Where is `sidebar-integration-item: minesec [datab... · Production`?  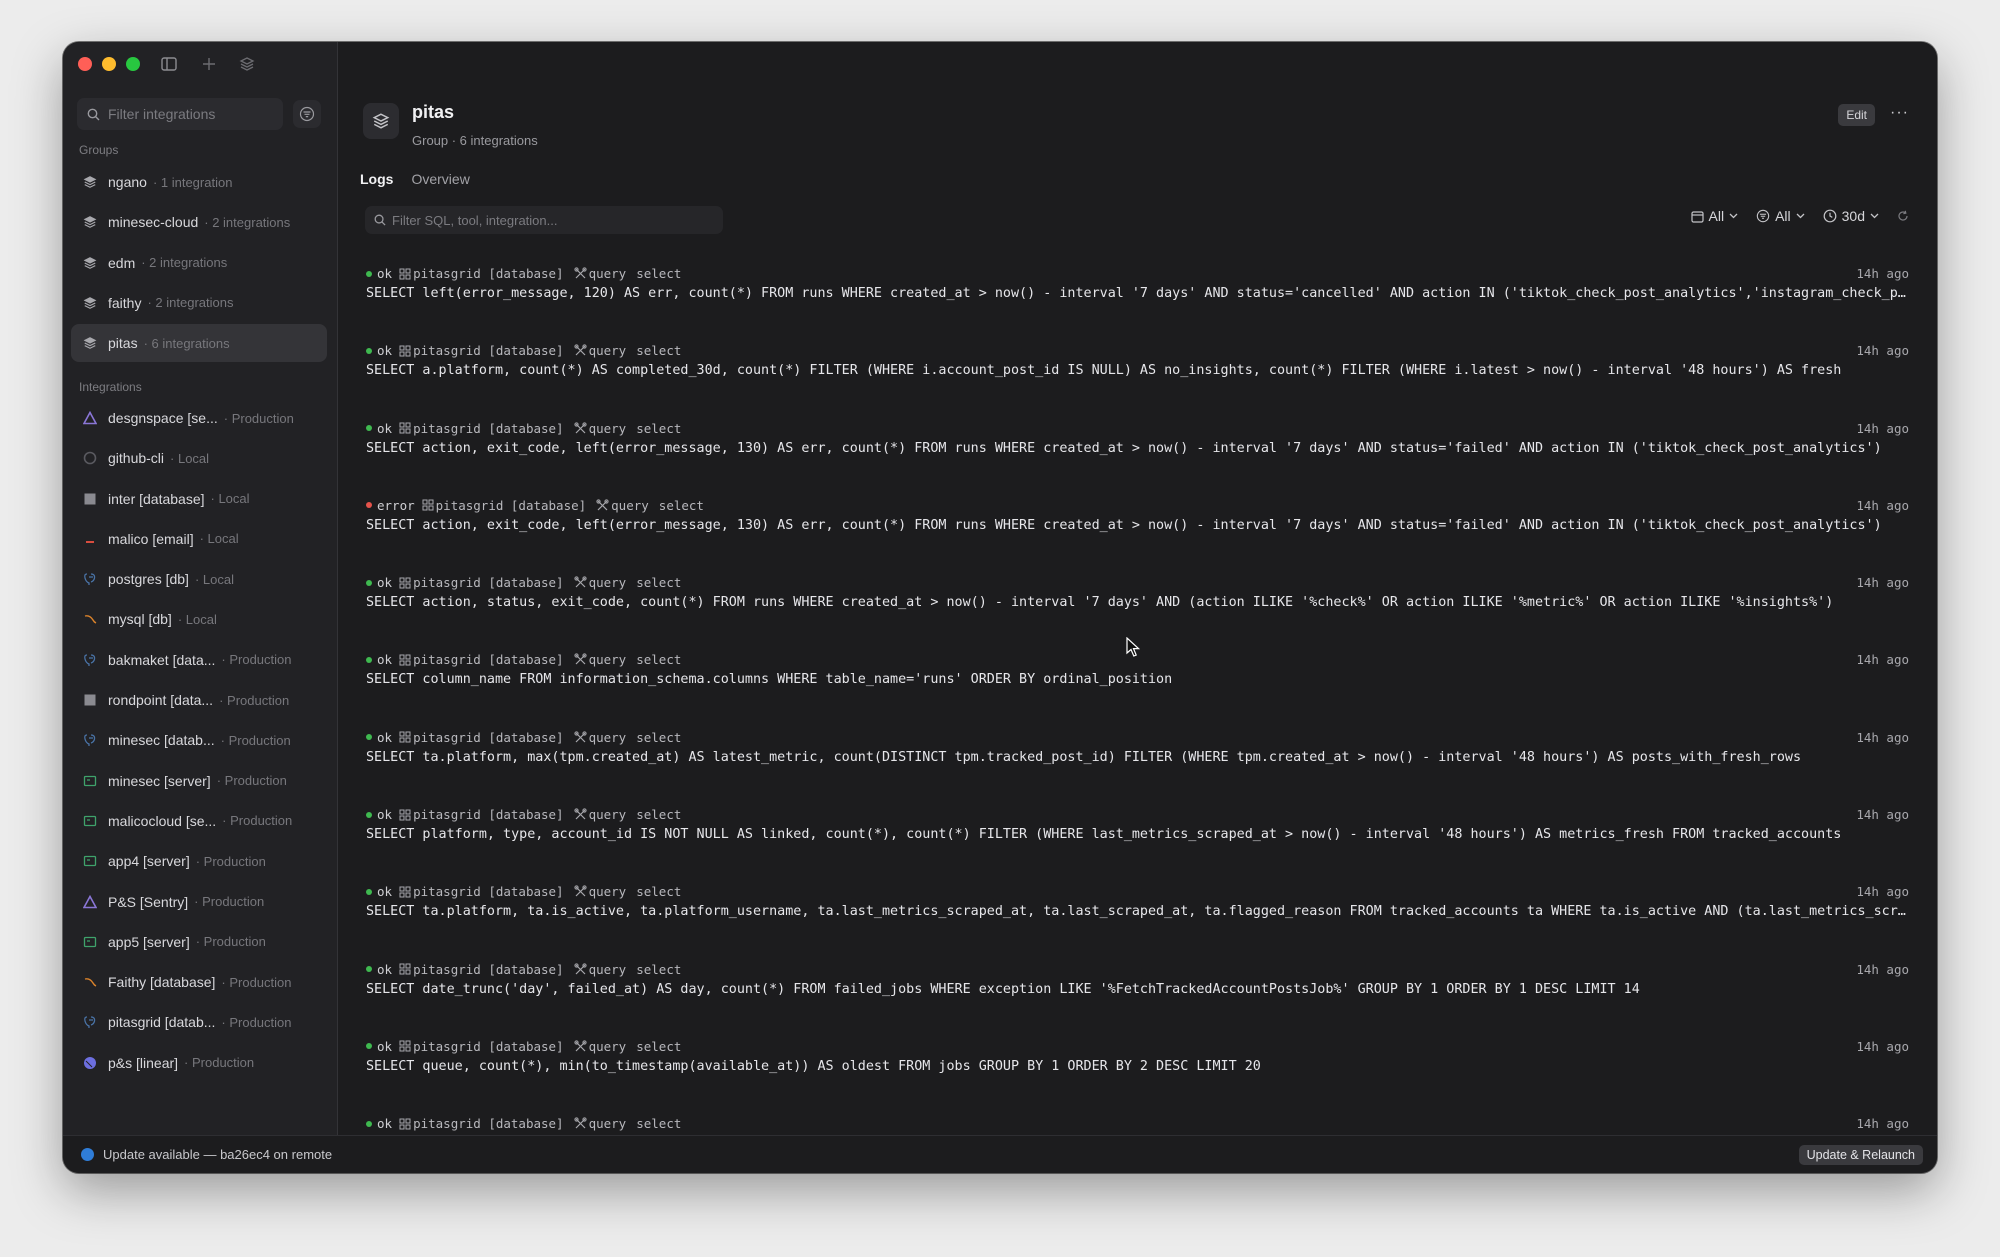
sidebar-integration-item: minesec [datab... · Production is located at coordinates (199, 740).